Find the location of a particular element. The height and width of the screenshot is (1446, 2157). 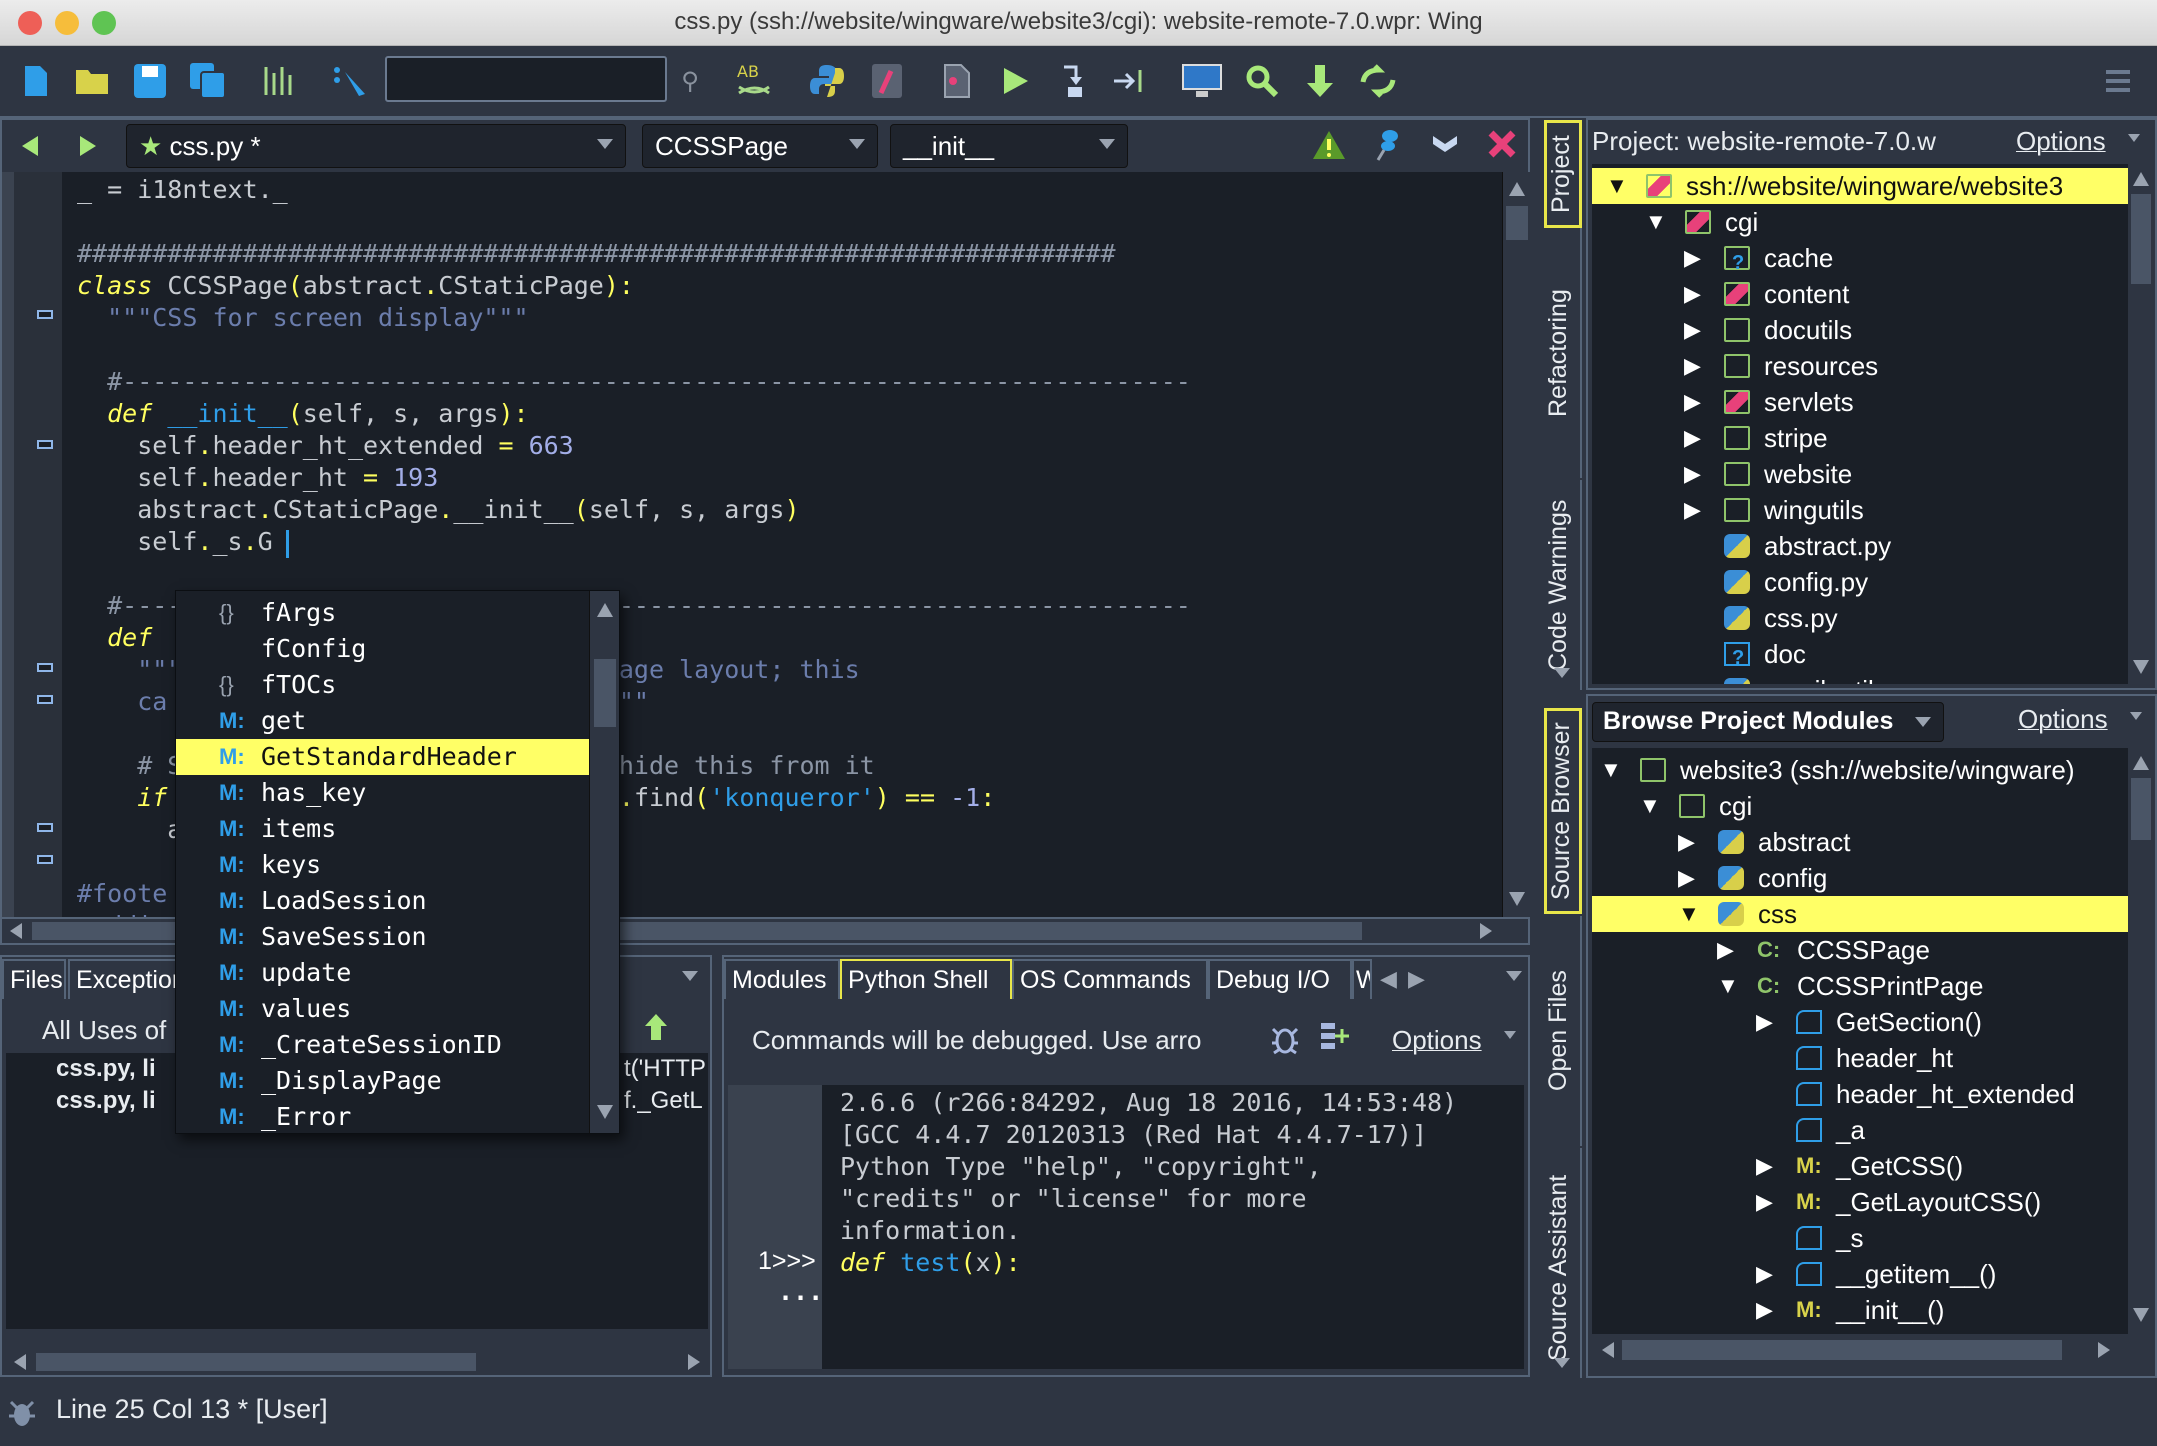

tab-overflow: W is located at coordinates (1362, 979).